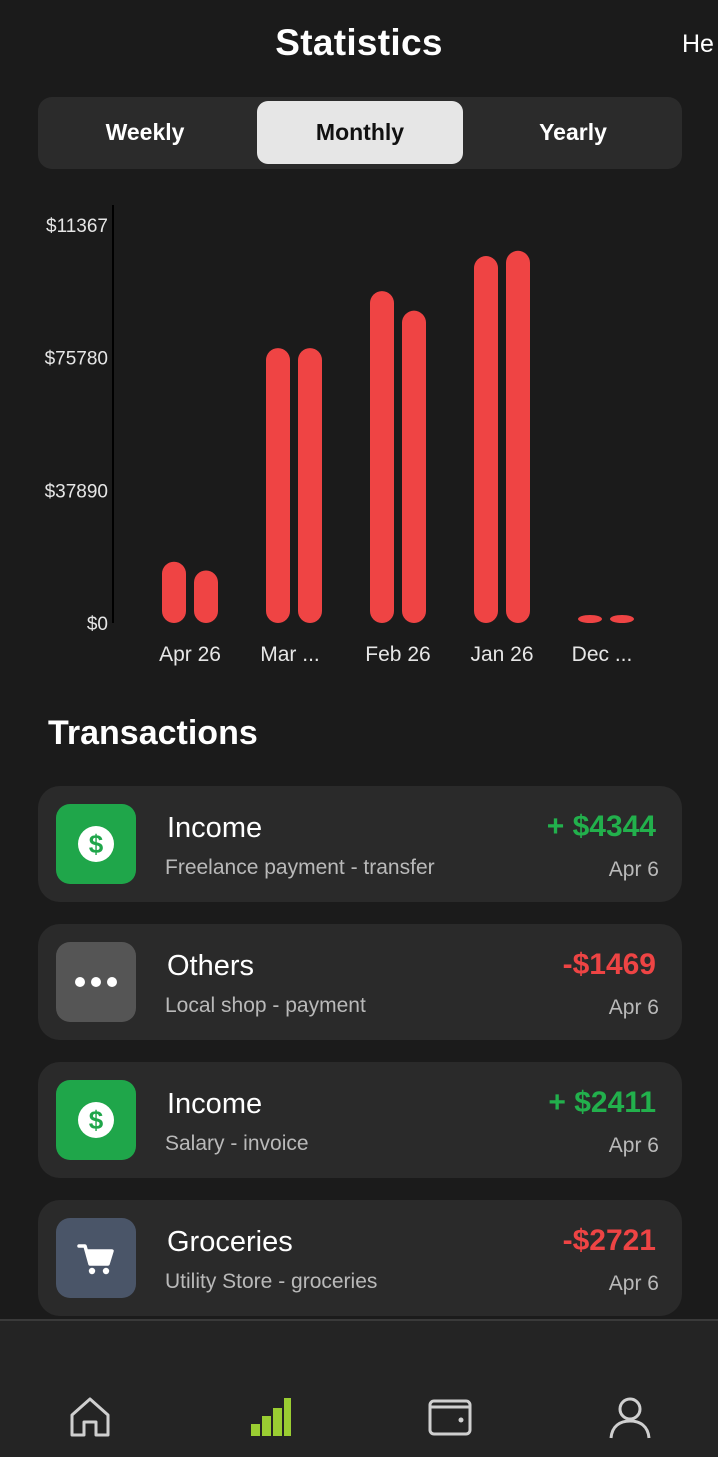  Describe the element at coordinates (359, 42) in the screenshot. I see `page-title: Statistics` at that location.